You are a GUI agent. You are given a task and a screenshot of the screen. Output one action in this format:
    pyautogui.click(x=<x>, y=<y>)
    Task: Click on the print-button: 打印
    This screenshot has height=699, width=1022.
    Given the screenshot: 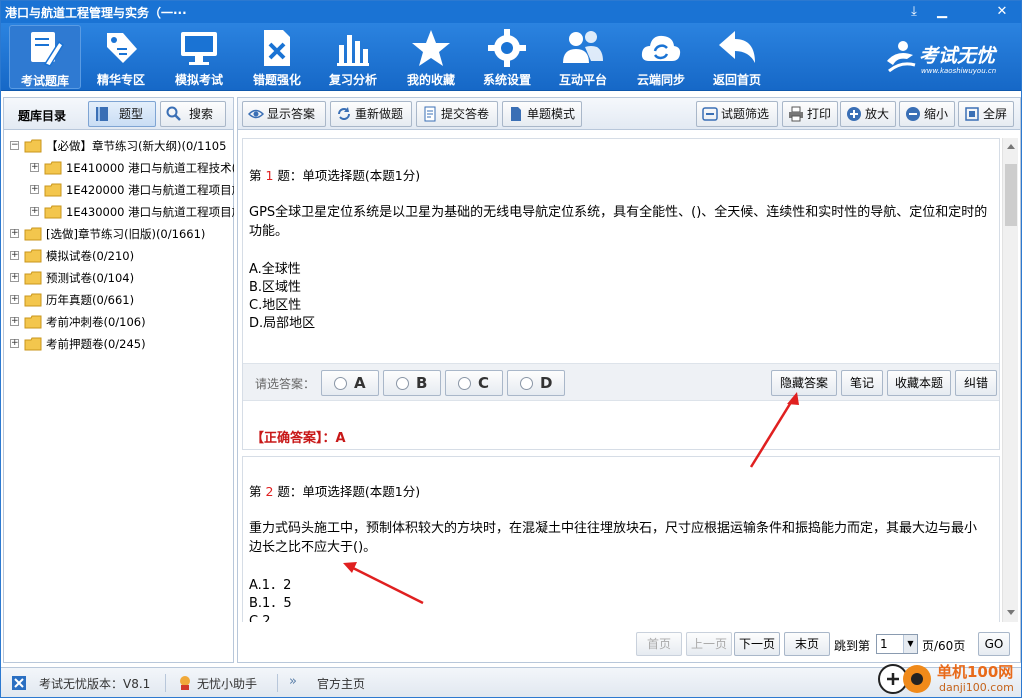 What is the action you would take?
    pyautogui.click(x=810, y=114)
    